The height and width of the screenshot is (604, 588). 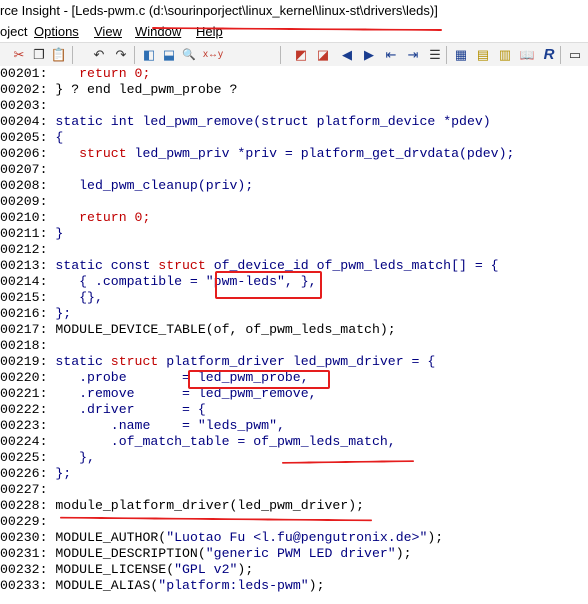 I want to click on paste-icon: 📋, so click(x=59, y=55).